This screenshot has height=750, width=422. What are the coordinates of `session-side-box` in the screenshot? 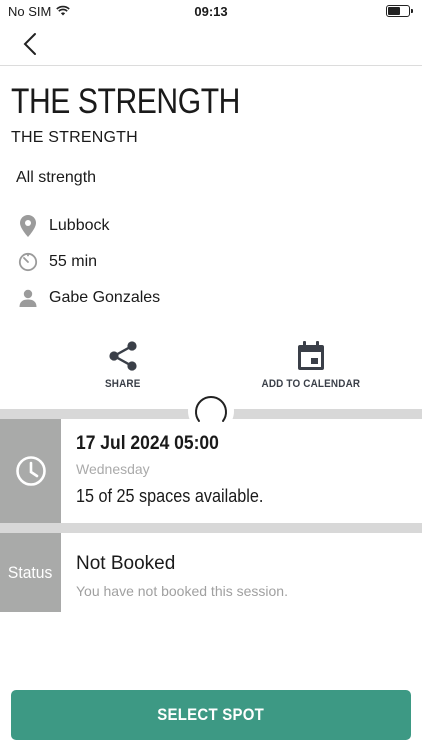 It's located at (30, 471).